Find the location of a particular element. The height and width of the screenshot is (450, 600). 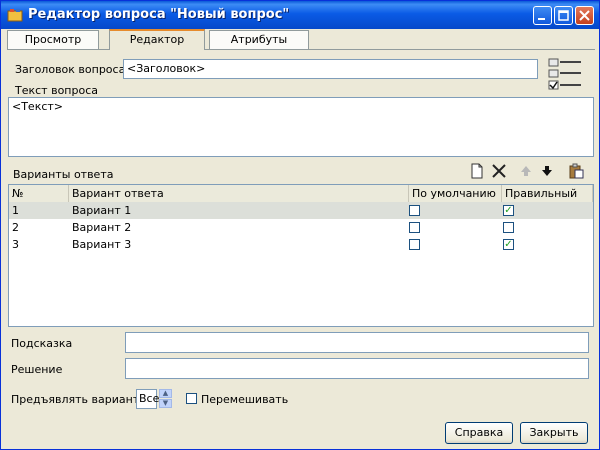

close-icon is located at coordinates (584, 15).